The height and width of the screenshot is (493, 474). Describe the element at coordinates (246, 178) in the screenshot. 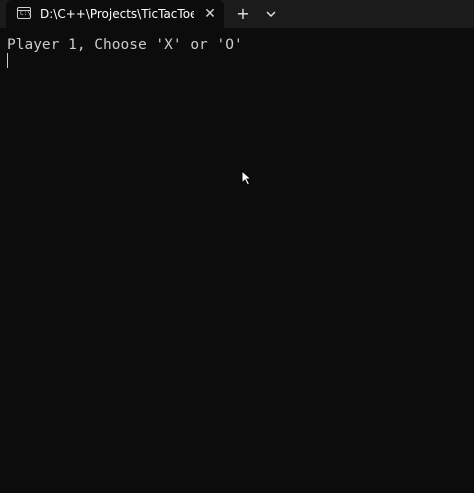

I see `mouse-pointer-icon` at that location.